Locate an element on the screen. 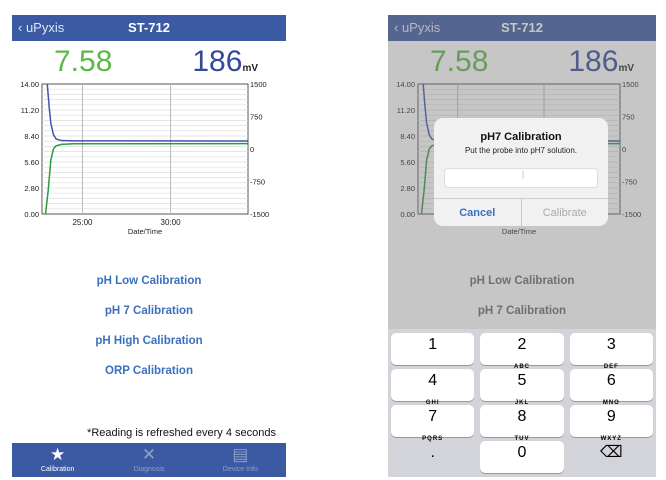 This screenshot has width=666, height=480. key-9: 9 WXYZ is located at coordinates (611, 423).